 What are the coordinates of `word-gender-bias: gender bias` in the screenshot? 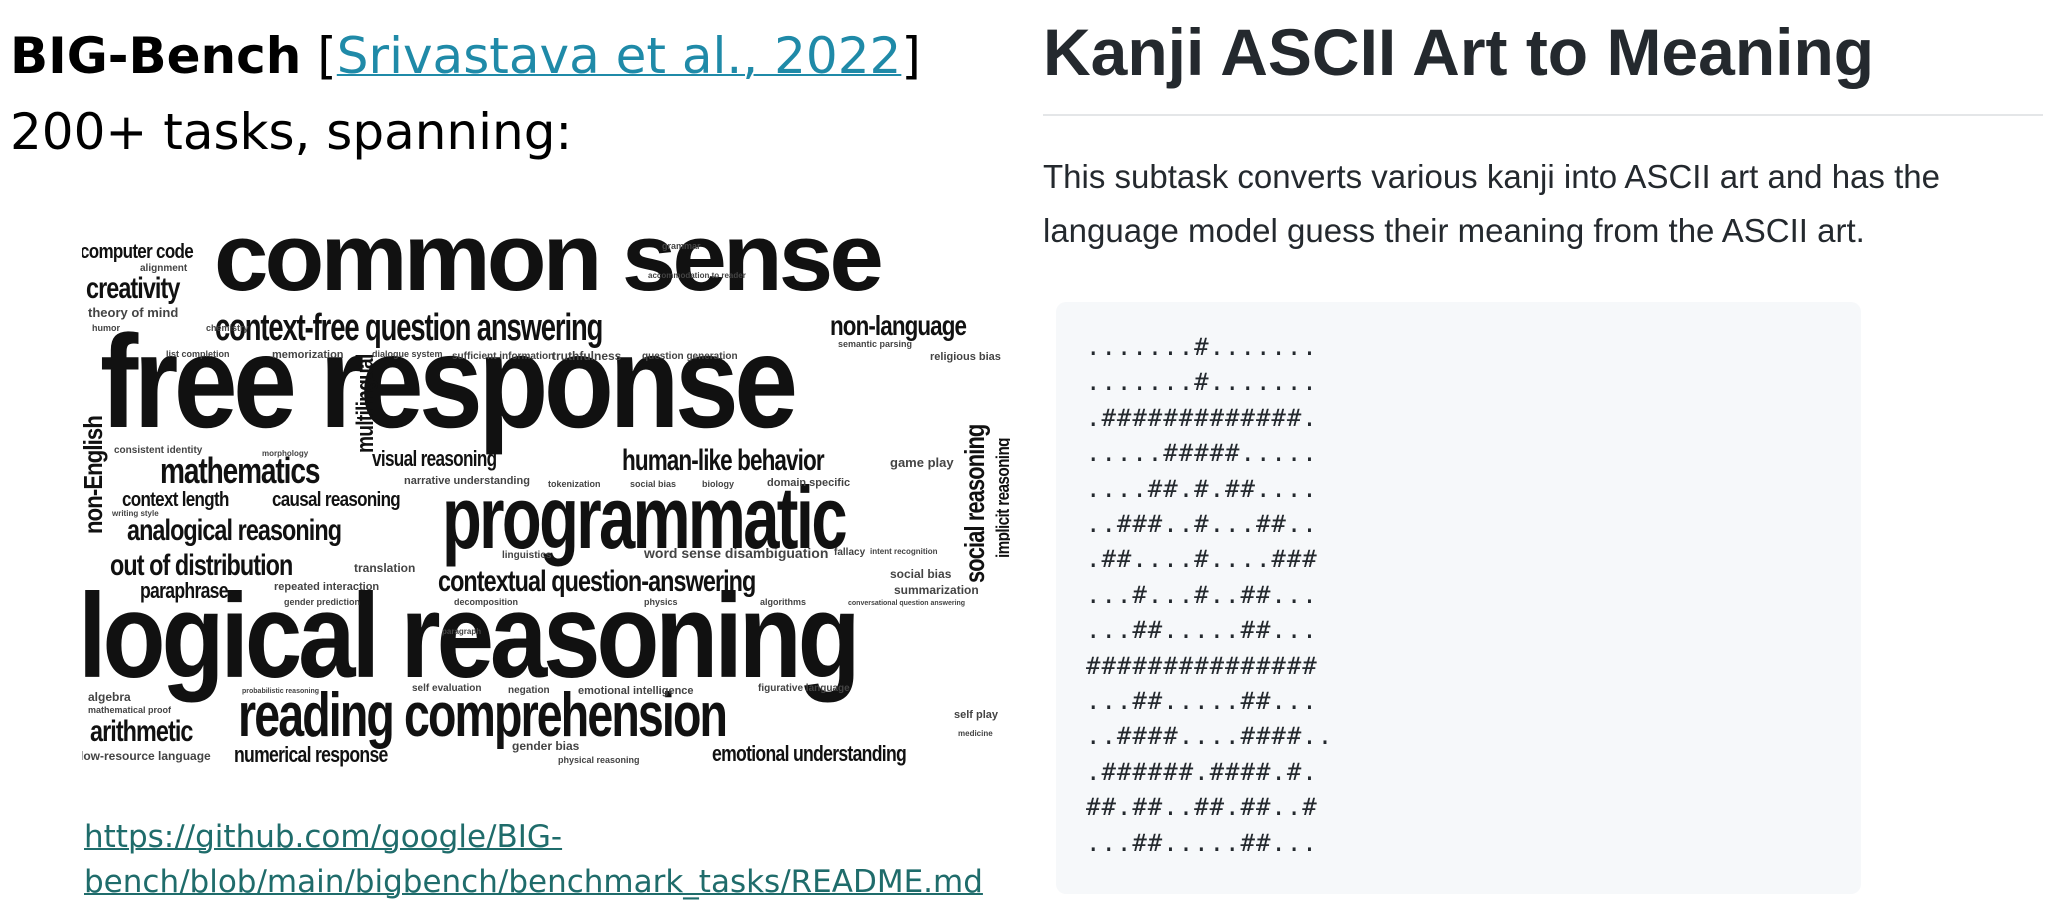 It's located at (546, 746).